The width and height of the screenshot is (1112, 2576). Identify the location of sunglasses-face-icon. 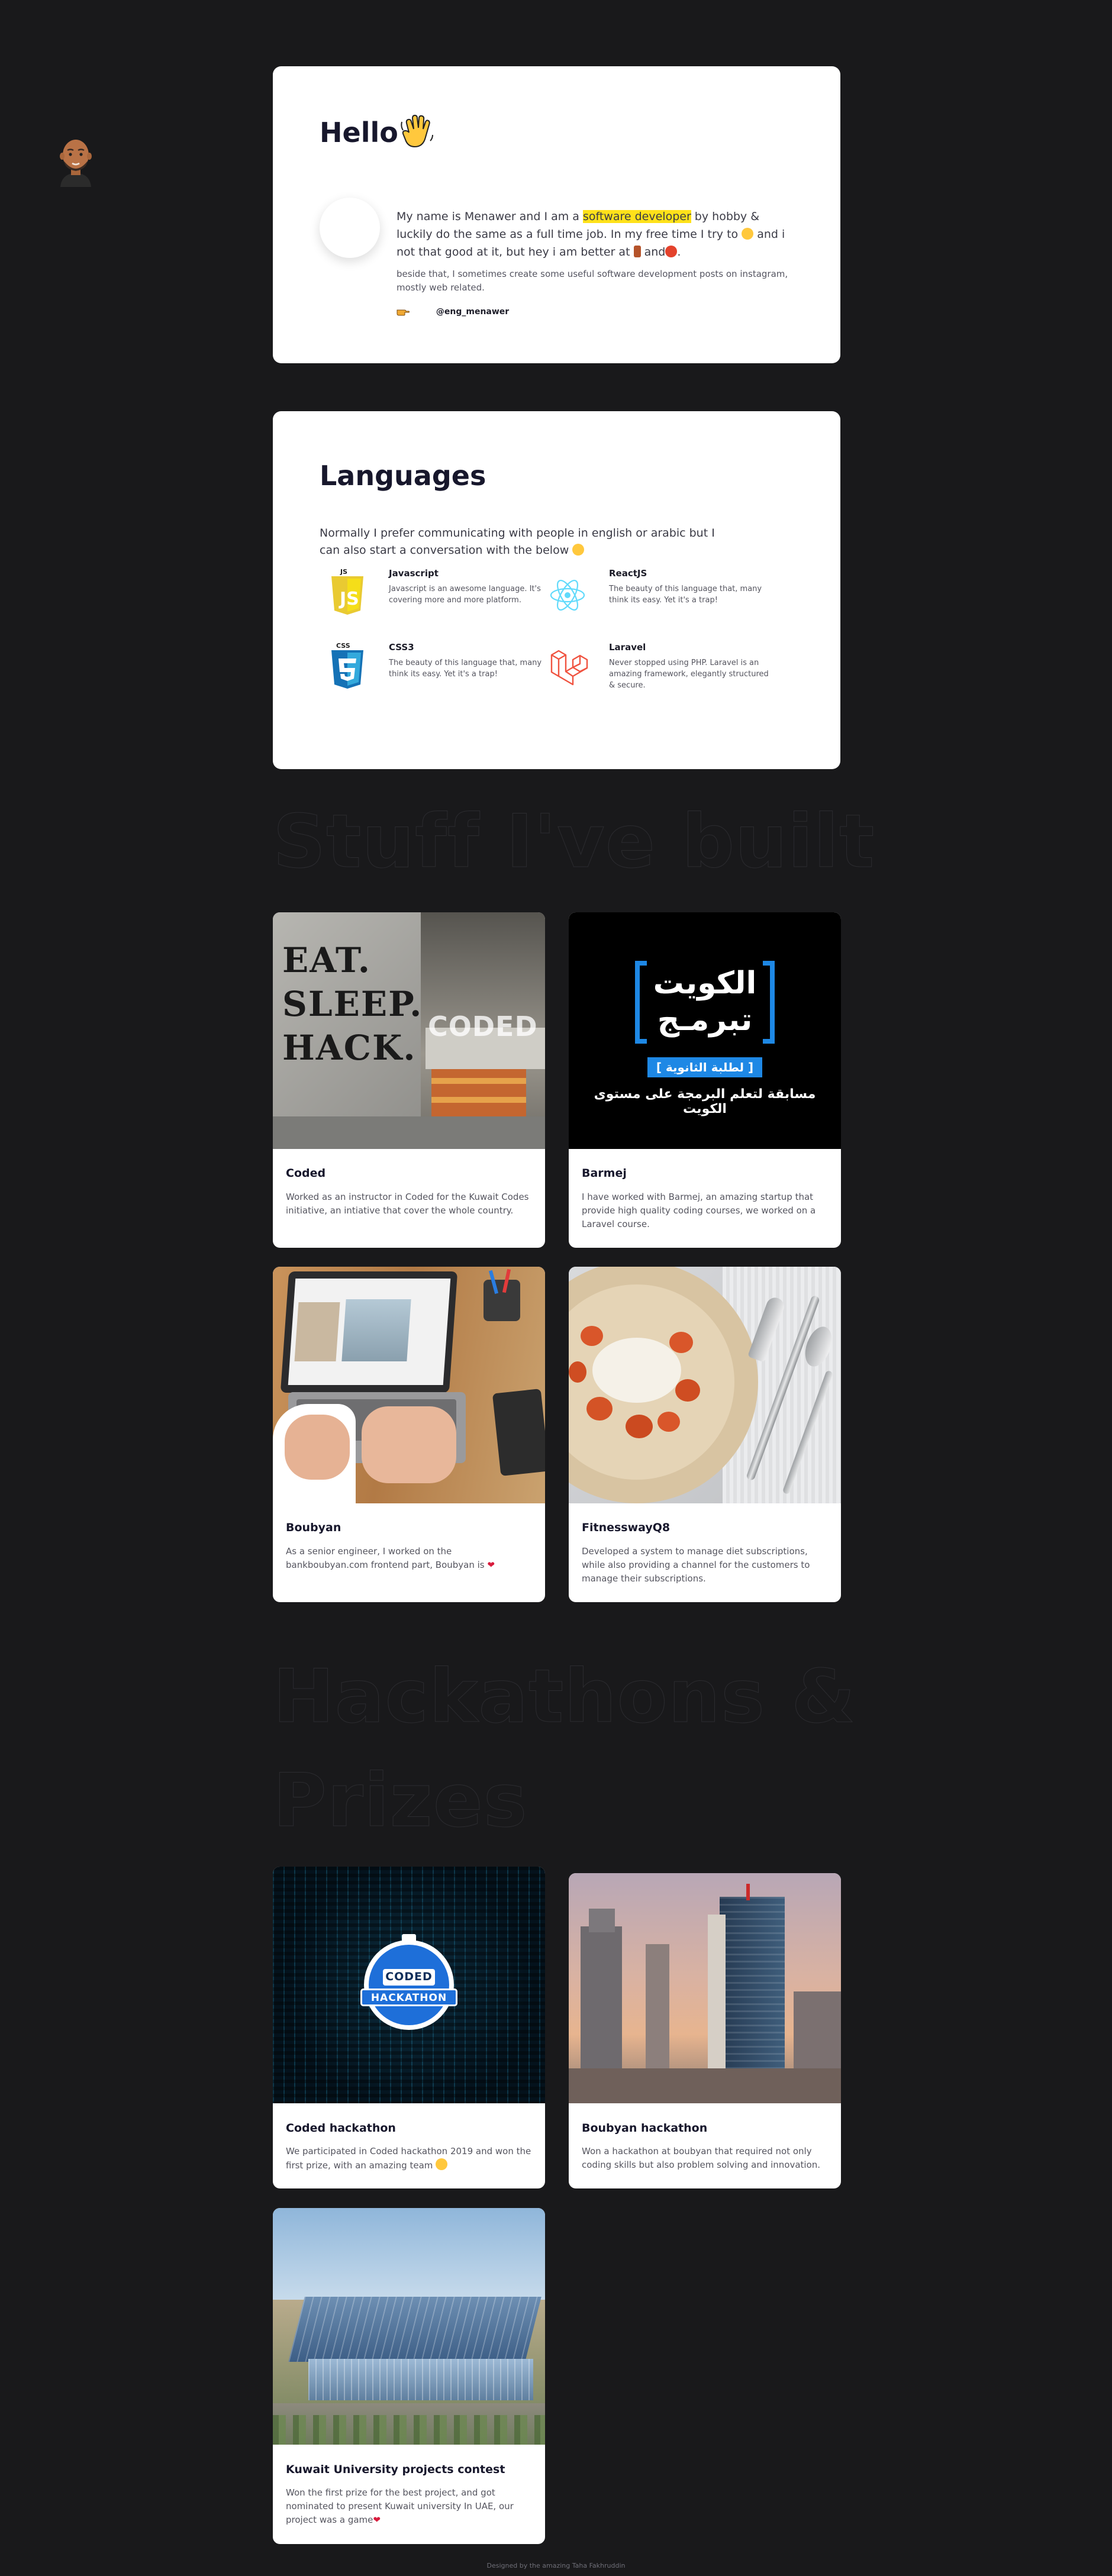
(442, 2164).